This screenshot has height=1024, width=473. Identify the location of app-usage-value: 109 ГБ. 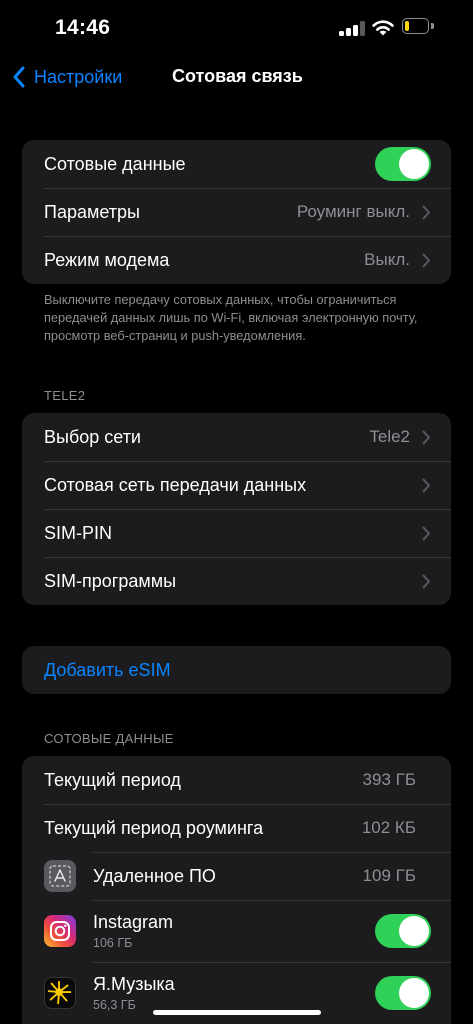
(389, 875).